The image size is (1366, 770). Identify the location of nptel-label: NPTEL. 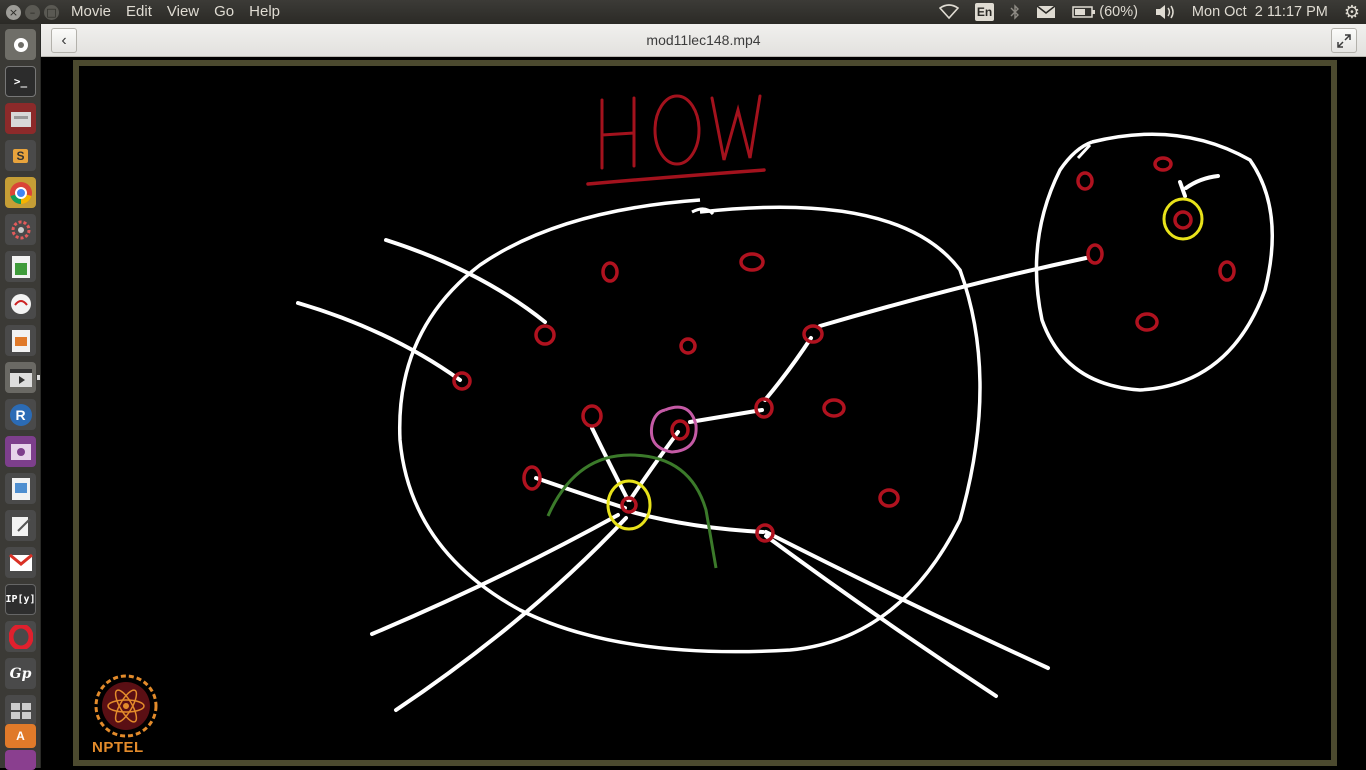
(118, 747).